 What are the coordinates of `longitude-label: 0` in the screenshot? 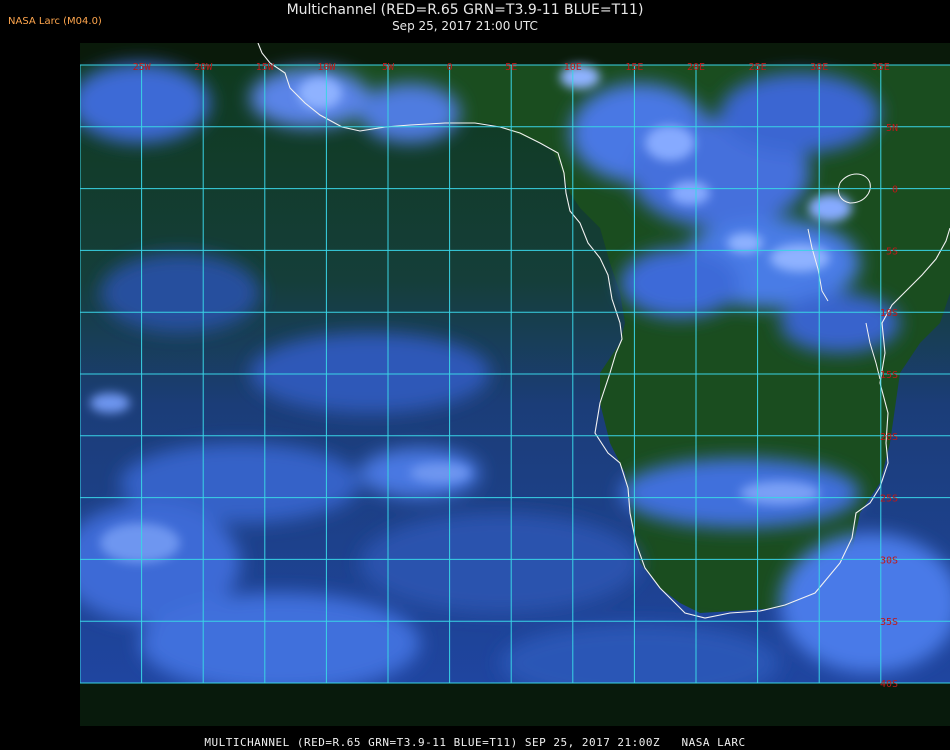 It's located at (450, 67).